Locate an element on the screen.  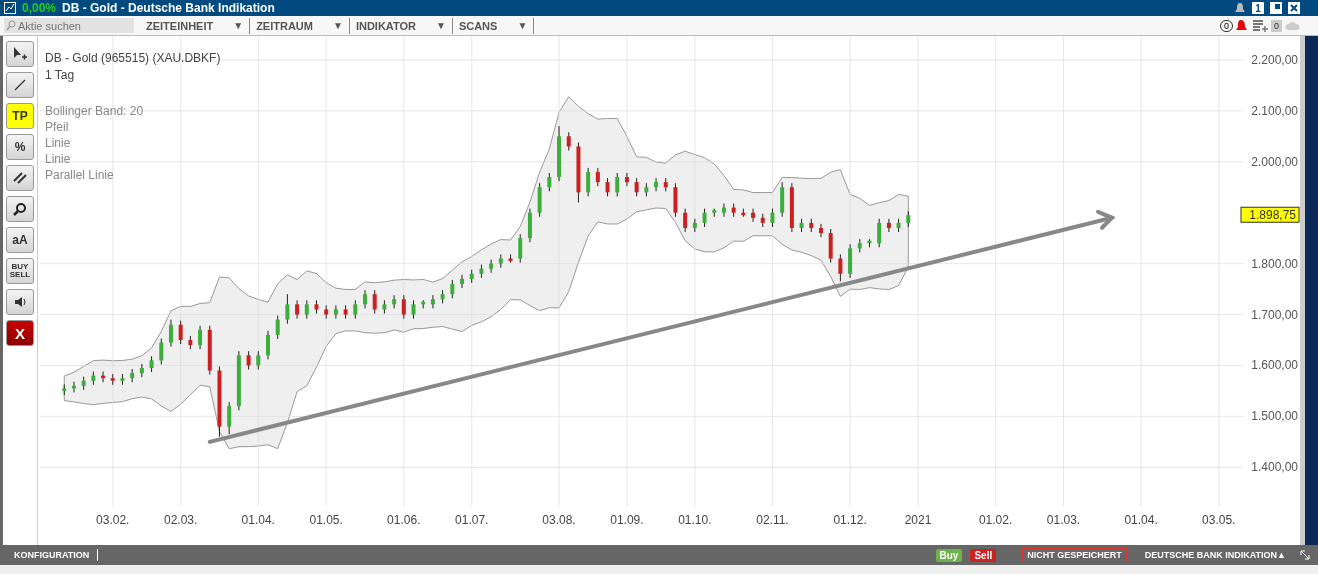
date-axis-label: 03.08. is located at coordinates (559, 520).